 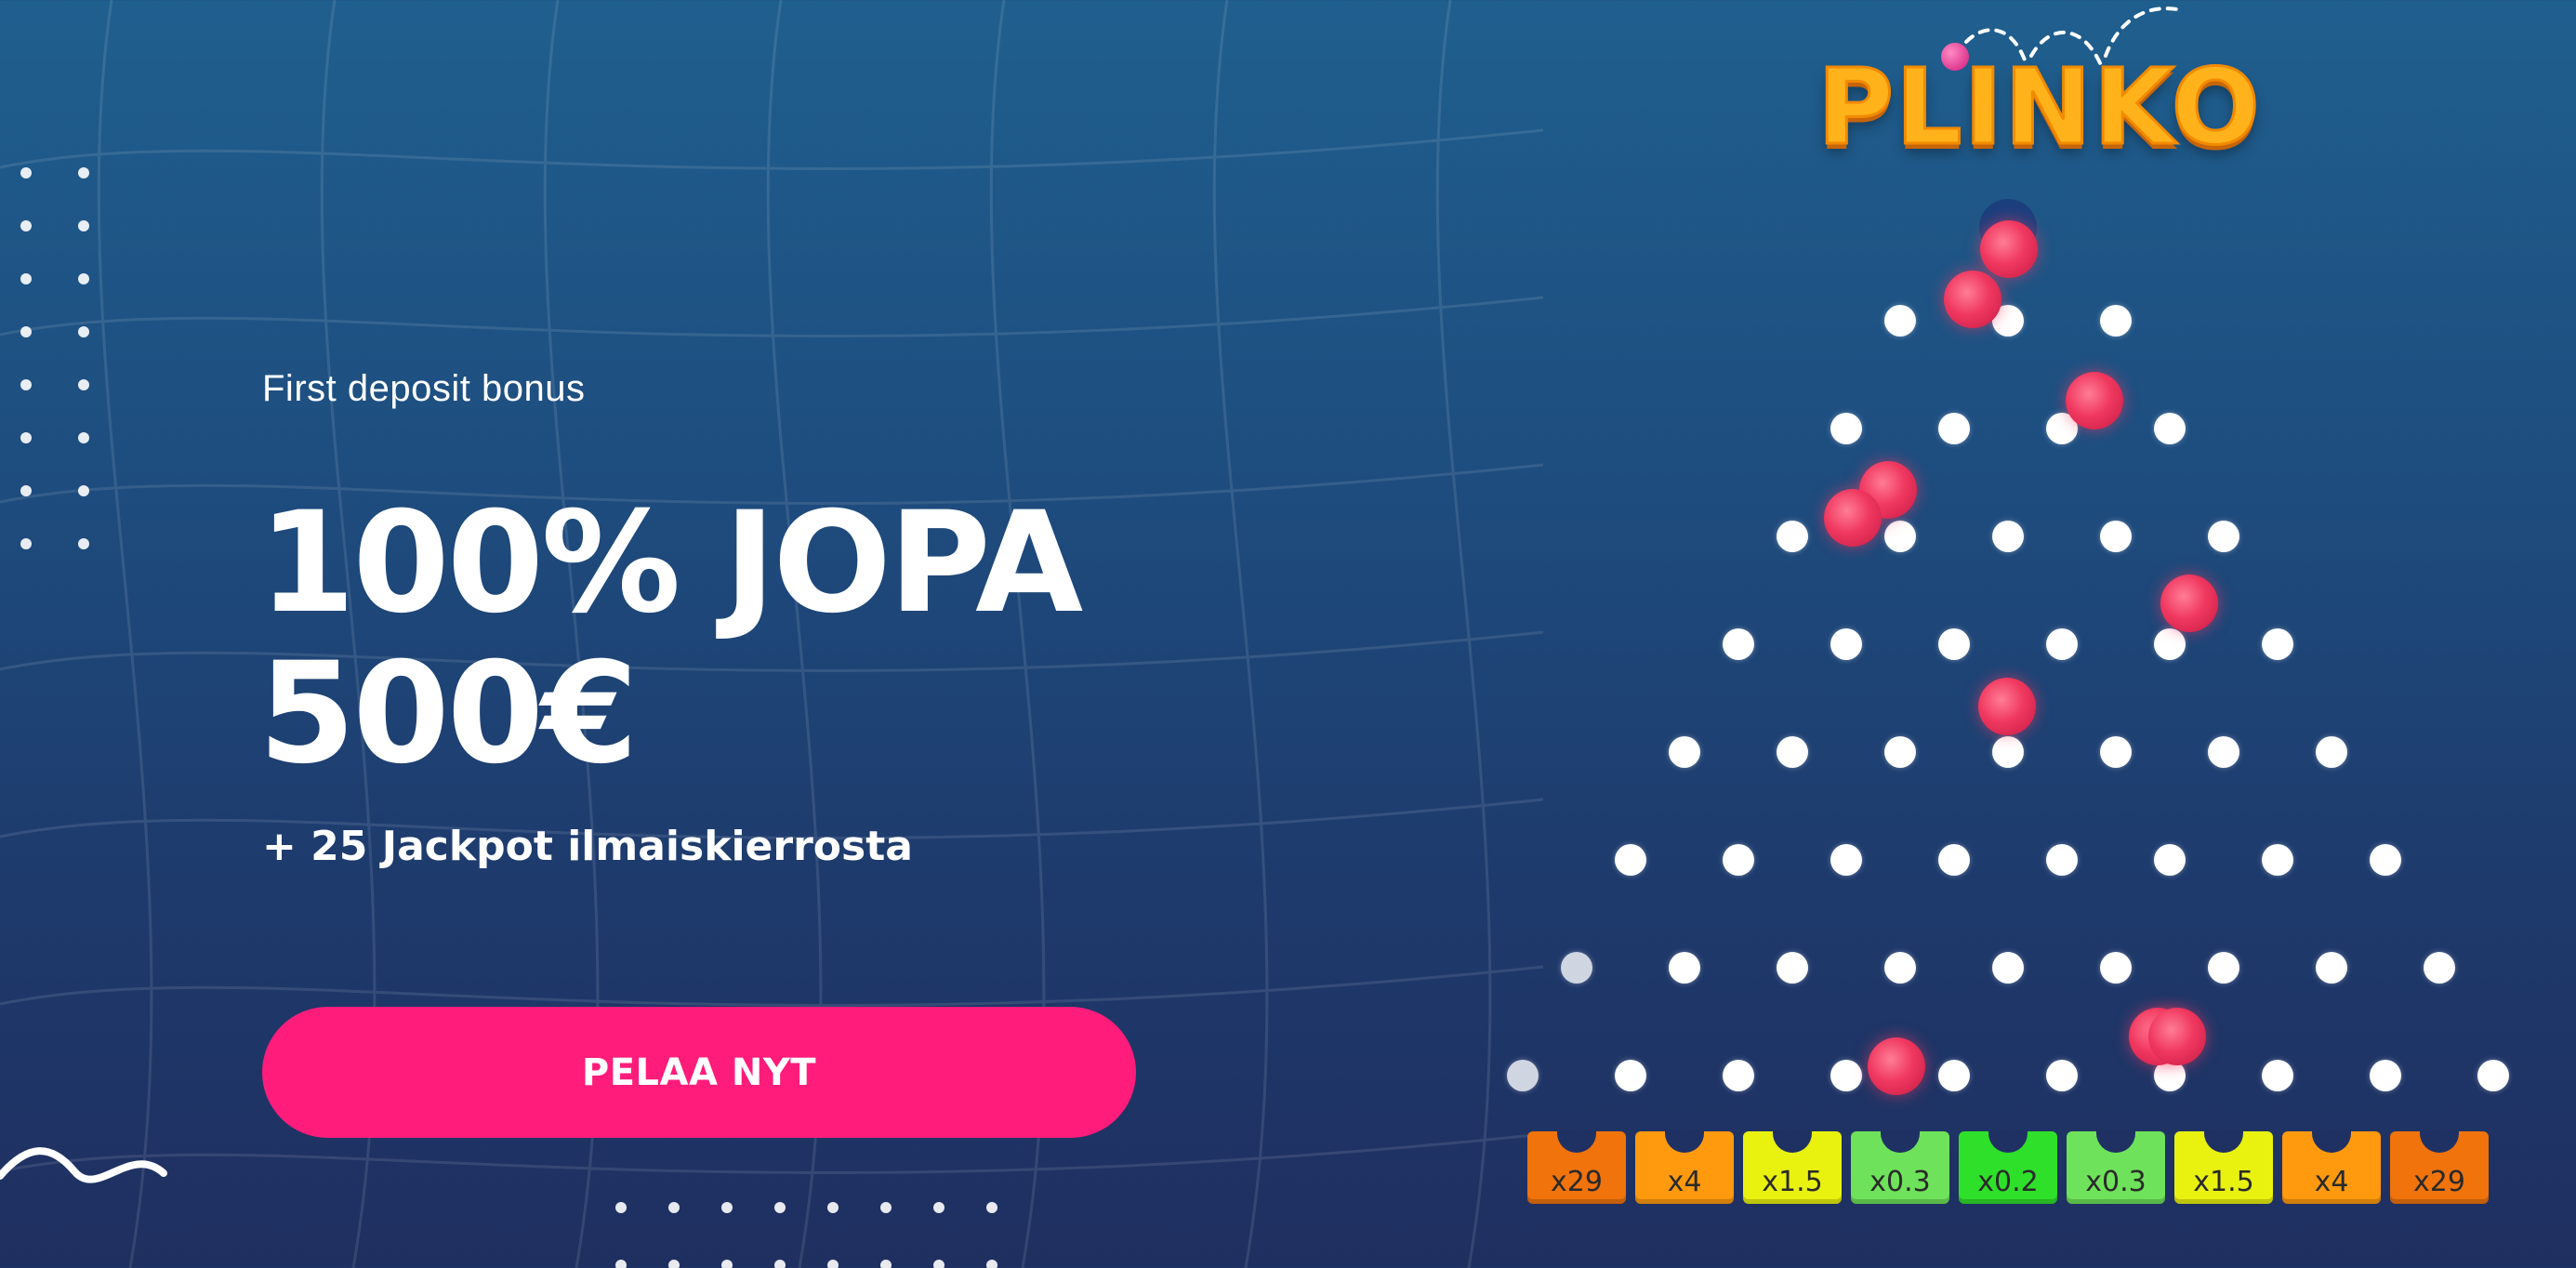 What do you see at coordinates (2039, 107) in the screenshot?
I see `plinko-logo: PLINKO` at bounding box center [2039, 107].